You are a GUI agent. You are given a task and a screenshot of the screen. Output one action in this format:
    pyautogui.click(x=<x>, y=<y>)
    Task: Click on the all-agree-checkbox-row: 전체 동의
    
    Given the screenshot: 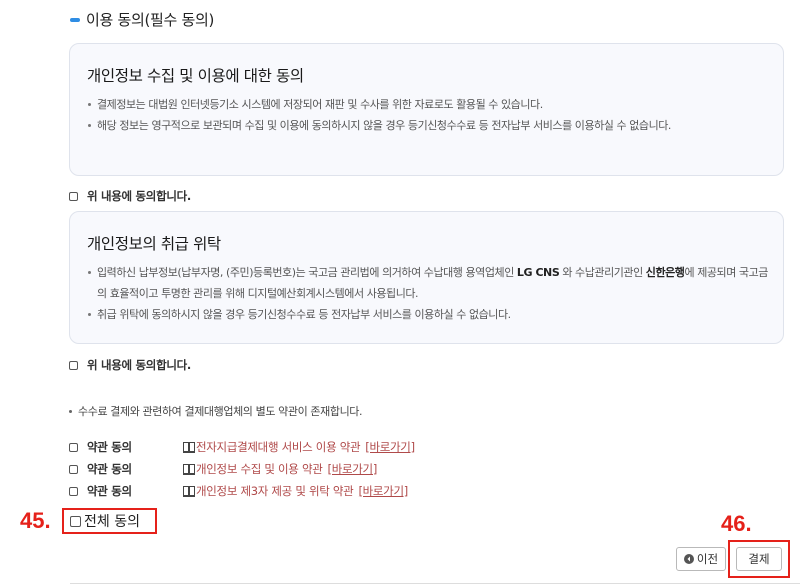 What is the action you would take?
    pyautogui.click(x=109, y=521)
    